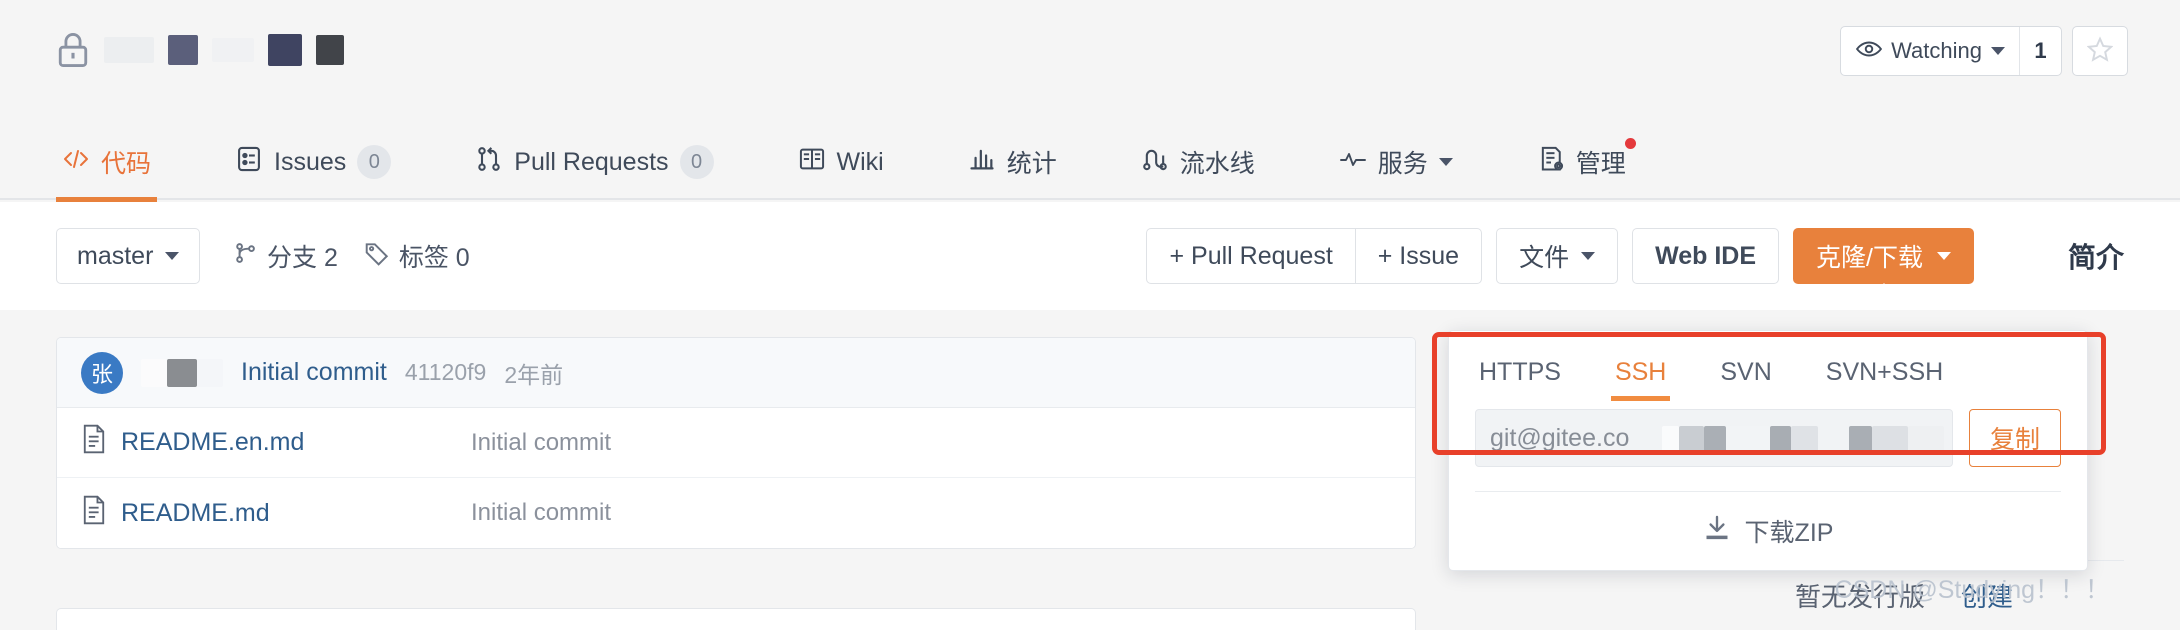 This screenshot has width=2180, height=630. I want to click on file-link: README.en.md, so click(276, 442).